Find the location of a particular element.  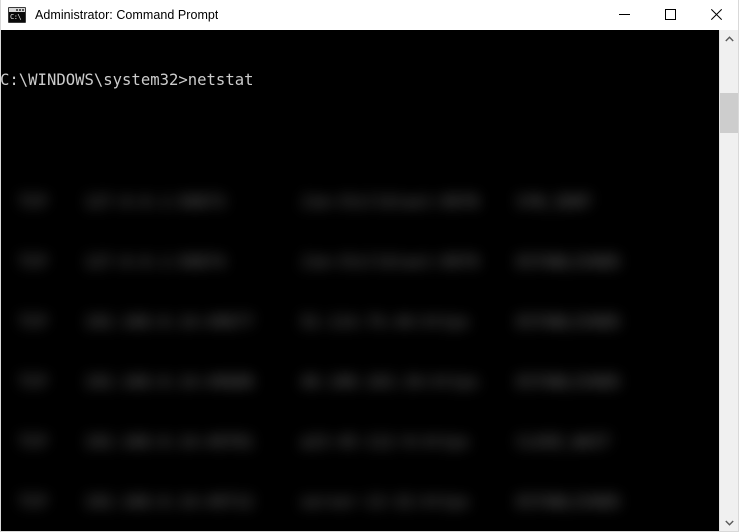

command-prompt-icon: C:\ is located at coordinates (17, 14).